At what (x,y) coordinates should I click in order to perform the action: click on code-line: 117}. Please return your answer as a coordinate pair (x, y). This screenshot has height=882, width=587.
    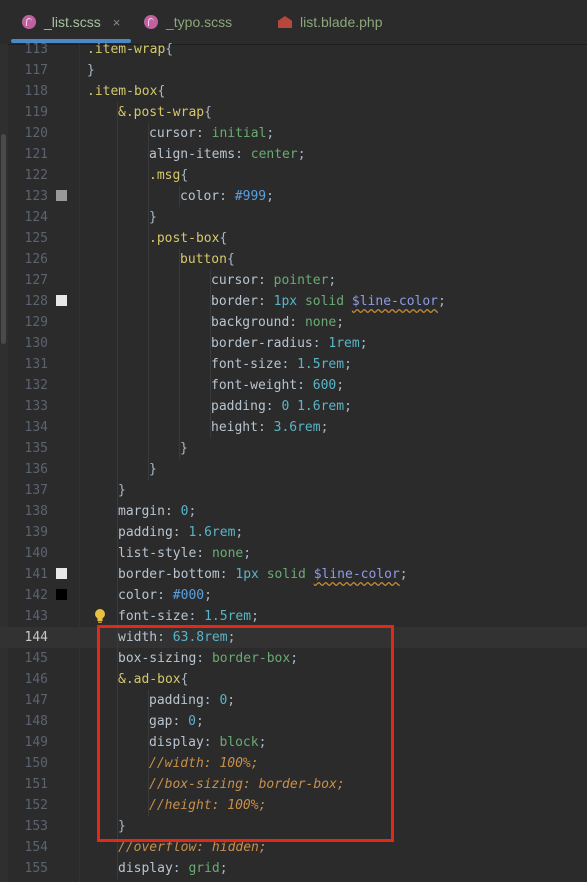
    Looking at the image, I should click on (293, 70).